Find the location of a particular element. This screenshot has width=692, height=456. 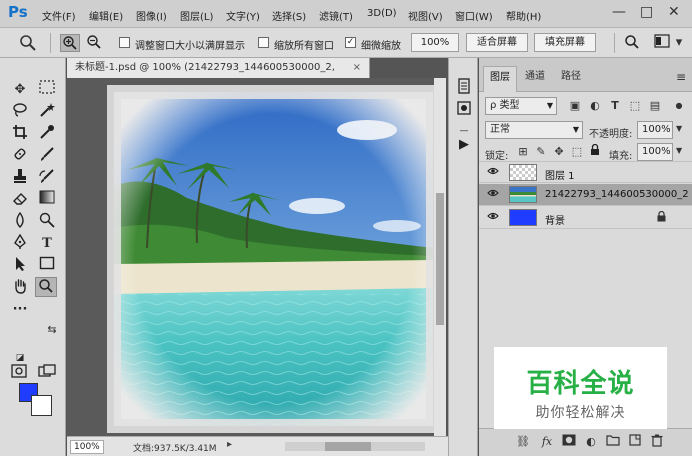

menu-file: 文件(F) is located at coordinates (59, 15).